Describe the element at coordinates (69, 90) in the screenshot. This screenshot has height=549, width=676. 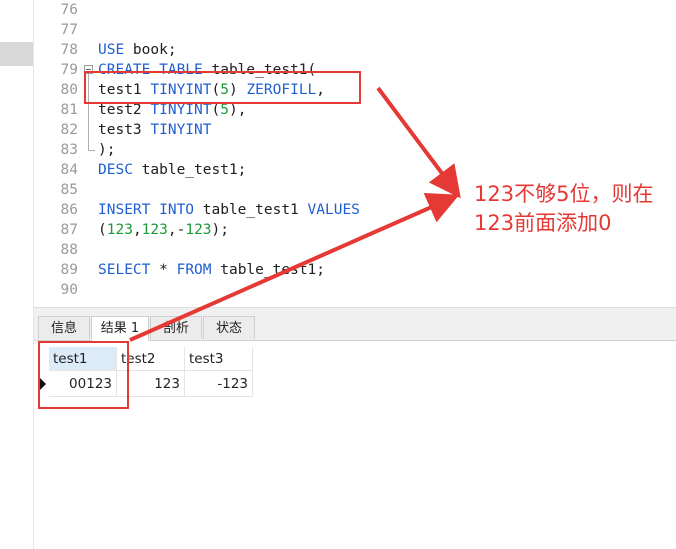
I see `line-number: 80` at that location.